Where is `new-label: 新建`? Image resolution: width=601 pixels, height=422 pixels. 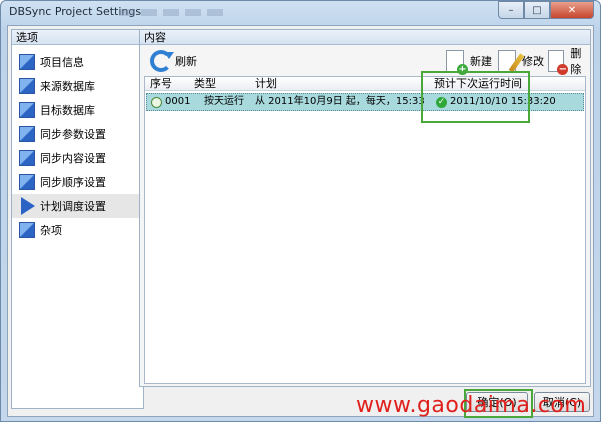
new-label: 新建 is located at coordinates (481, 61).